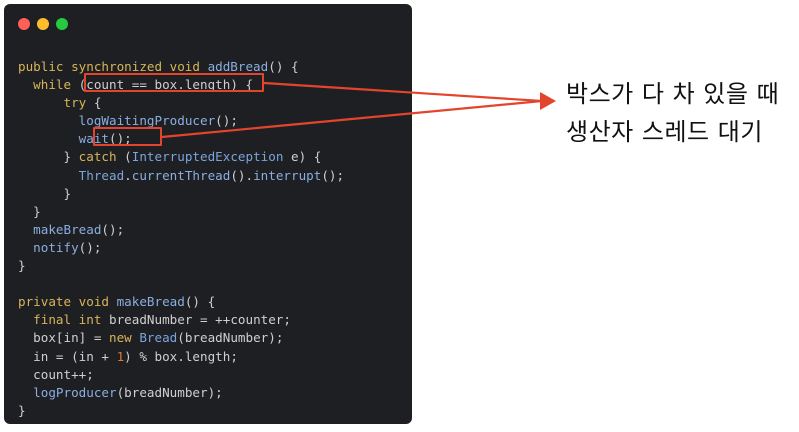 The width and height of the screenshot is (799, 432). What do you see at coordinates (403, 92) in the screenshot?
I see `arrow-line-upper` at bounding box center [403, 92].